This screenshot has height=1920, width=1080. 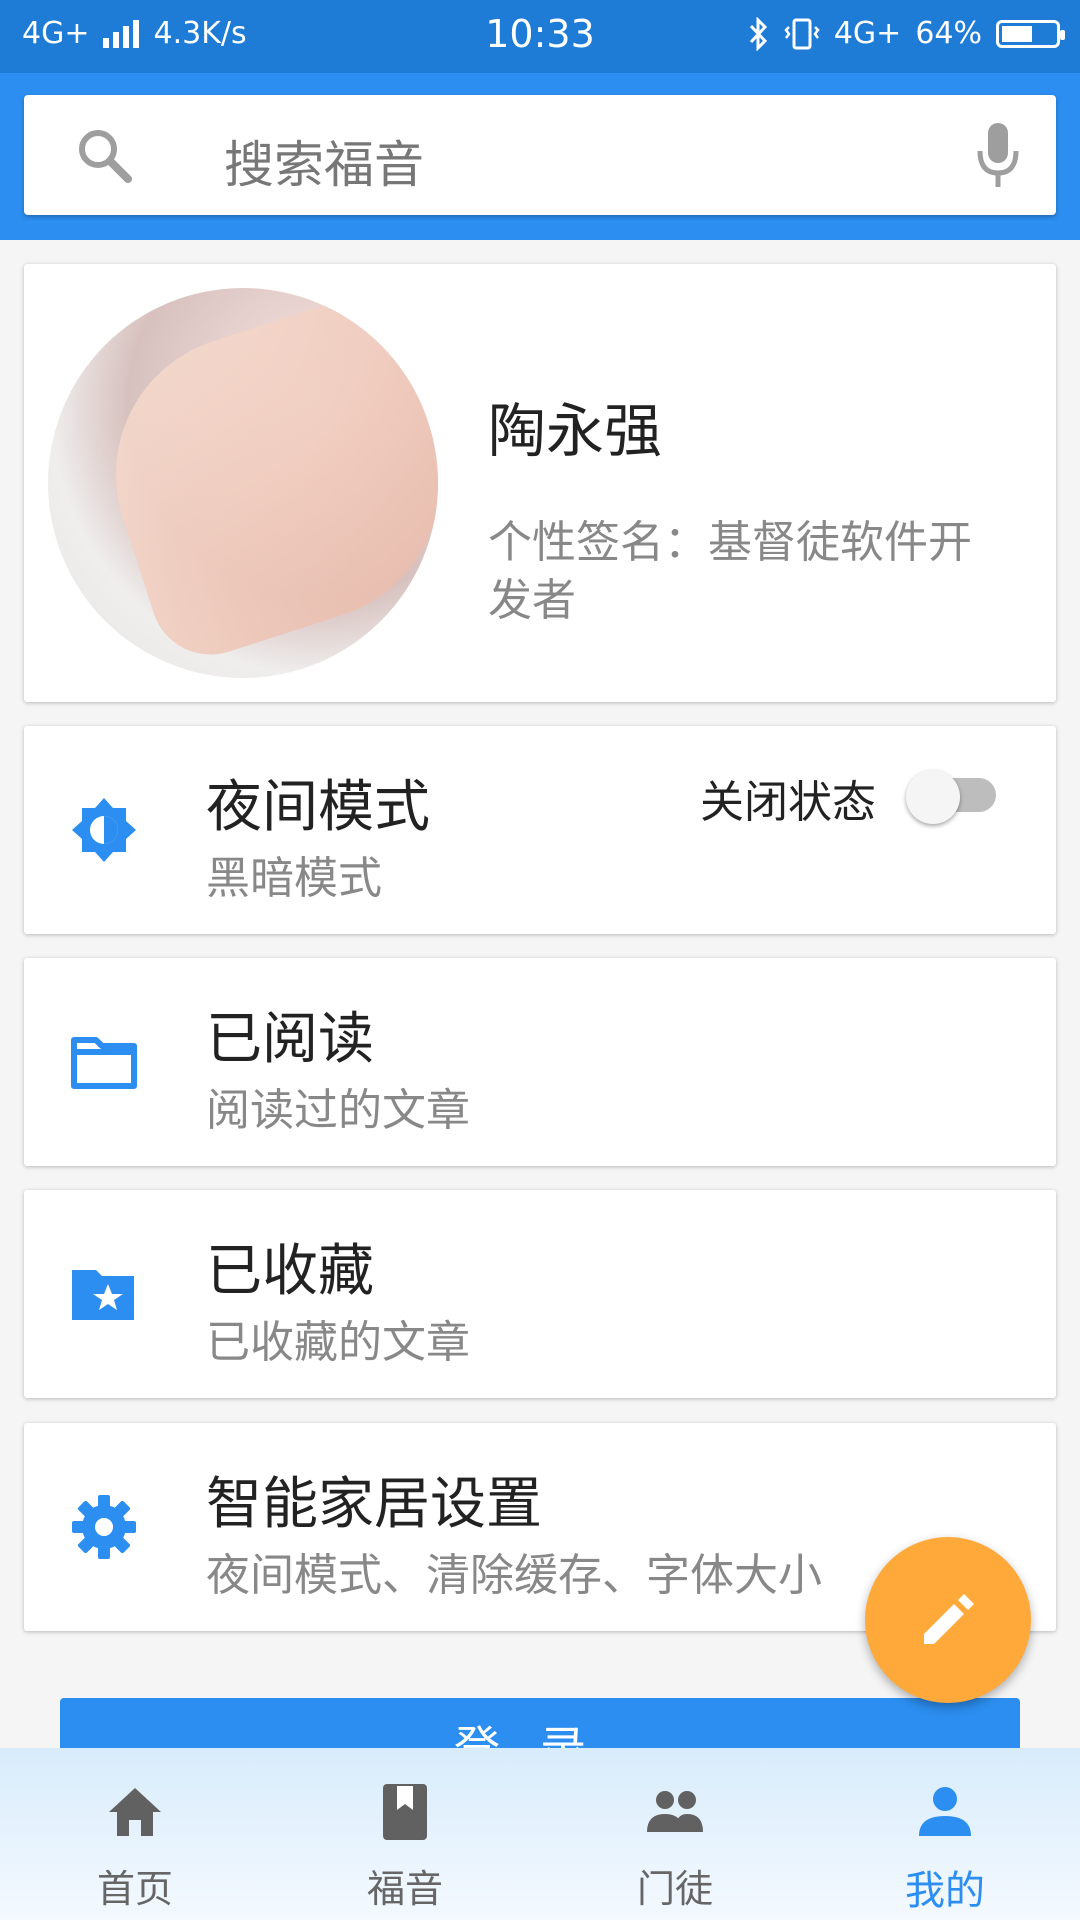 I want to click on edit-icon, so click(x=949, y=1619).